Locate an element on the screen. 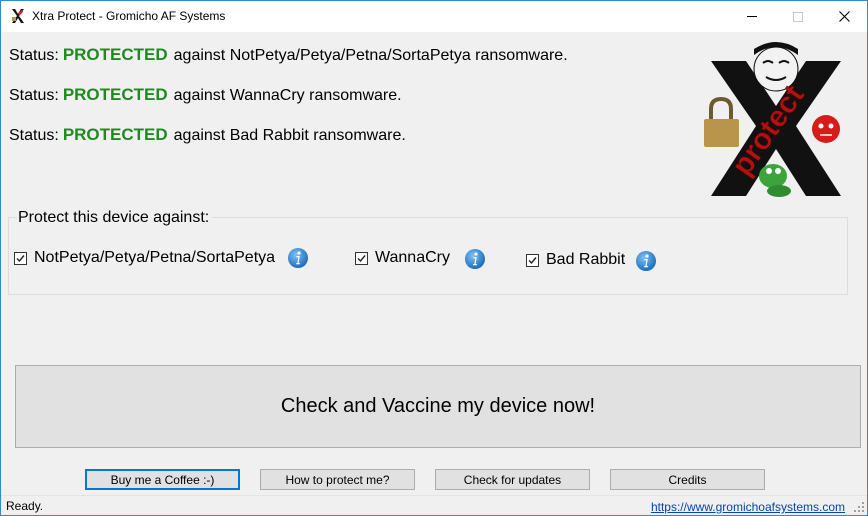 The width and height of the screenshot is (868, 516). check-updates-button: Check for updates is located at coordinates (512, 479).